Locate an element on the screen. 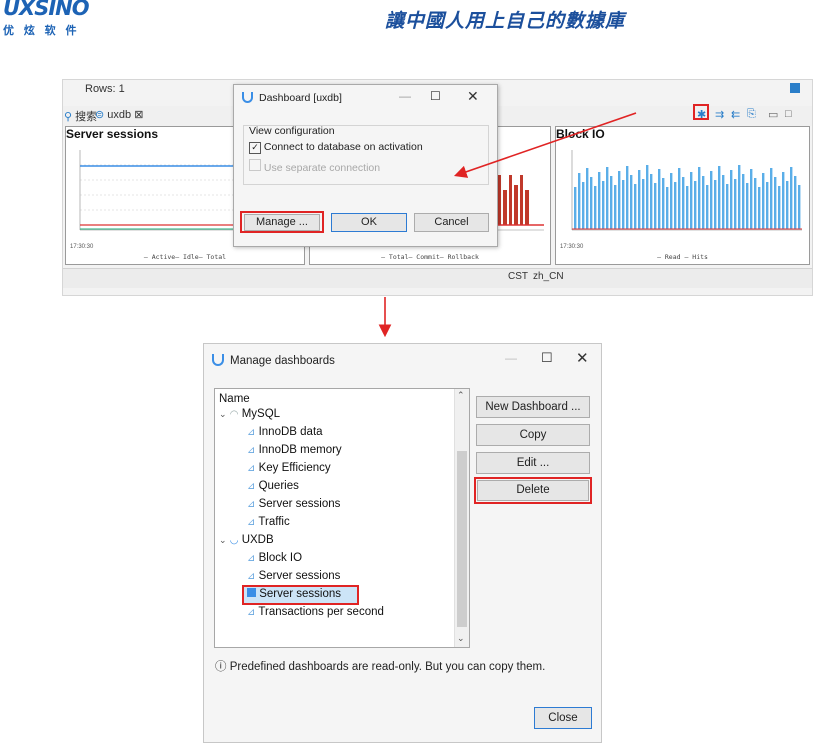 The width and height of the screenshot is (814, 752). scroll-thumb is located at coordinates (462, 539).